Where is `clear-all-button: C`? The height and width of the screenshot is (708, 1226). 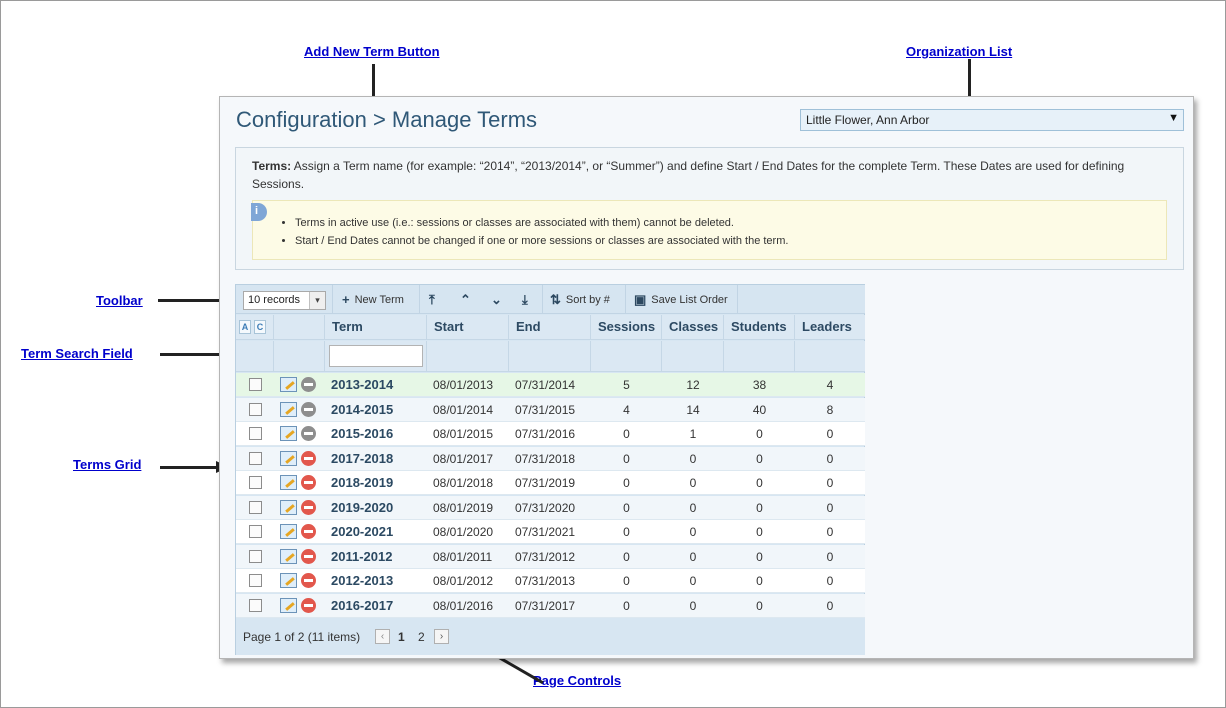
clear-all-button: C is located at coordinates (260, 327).